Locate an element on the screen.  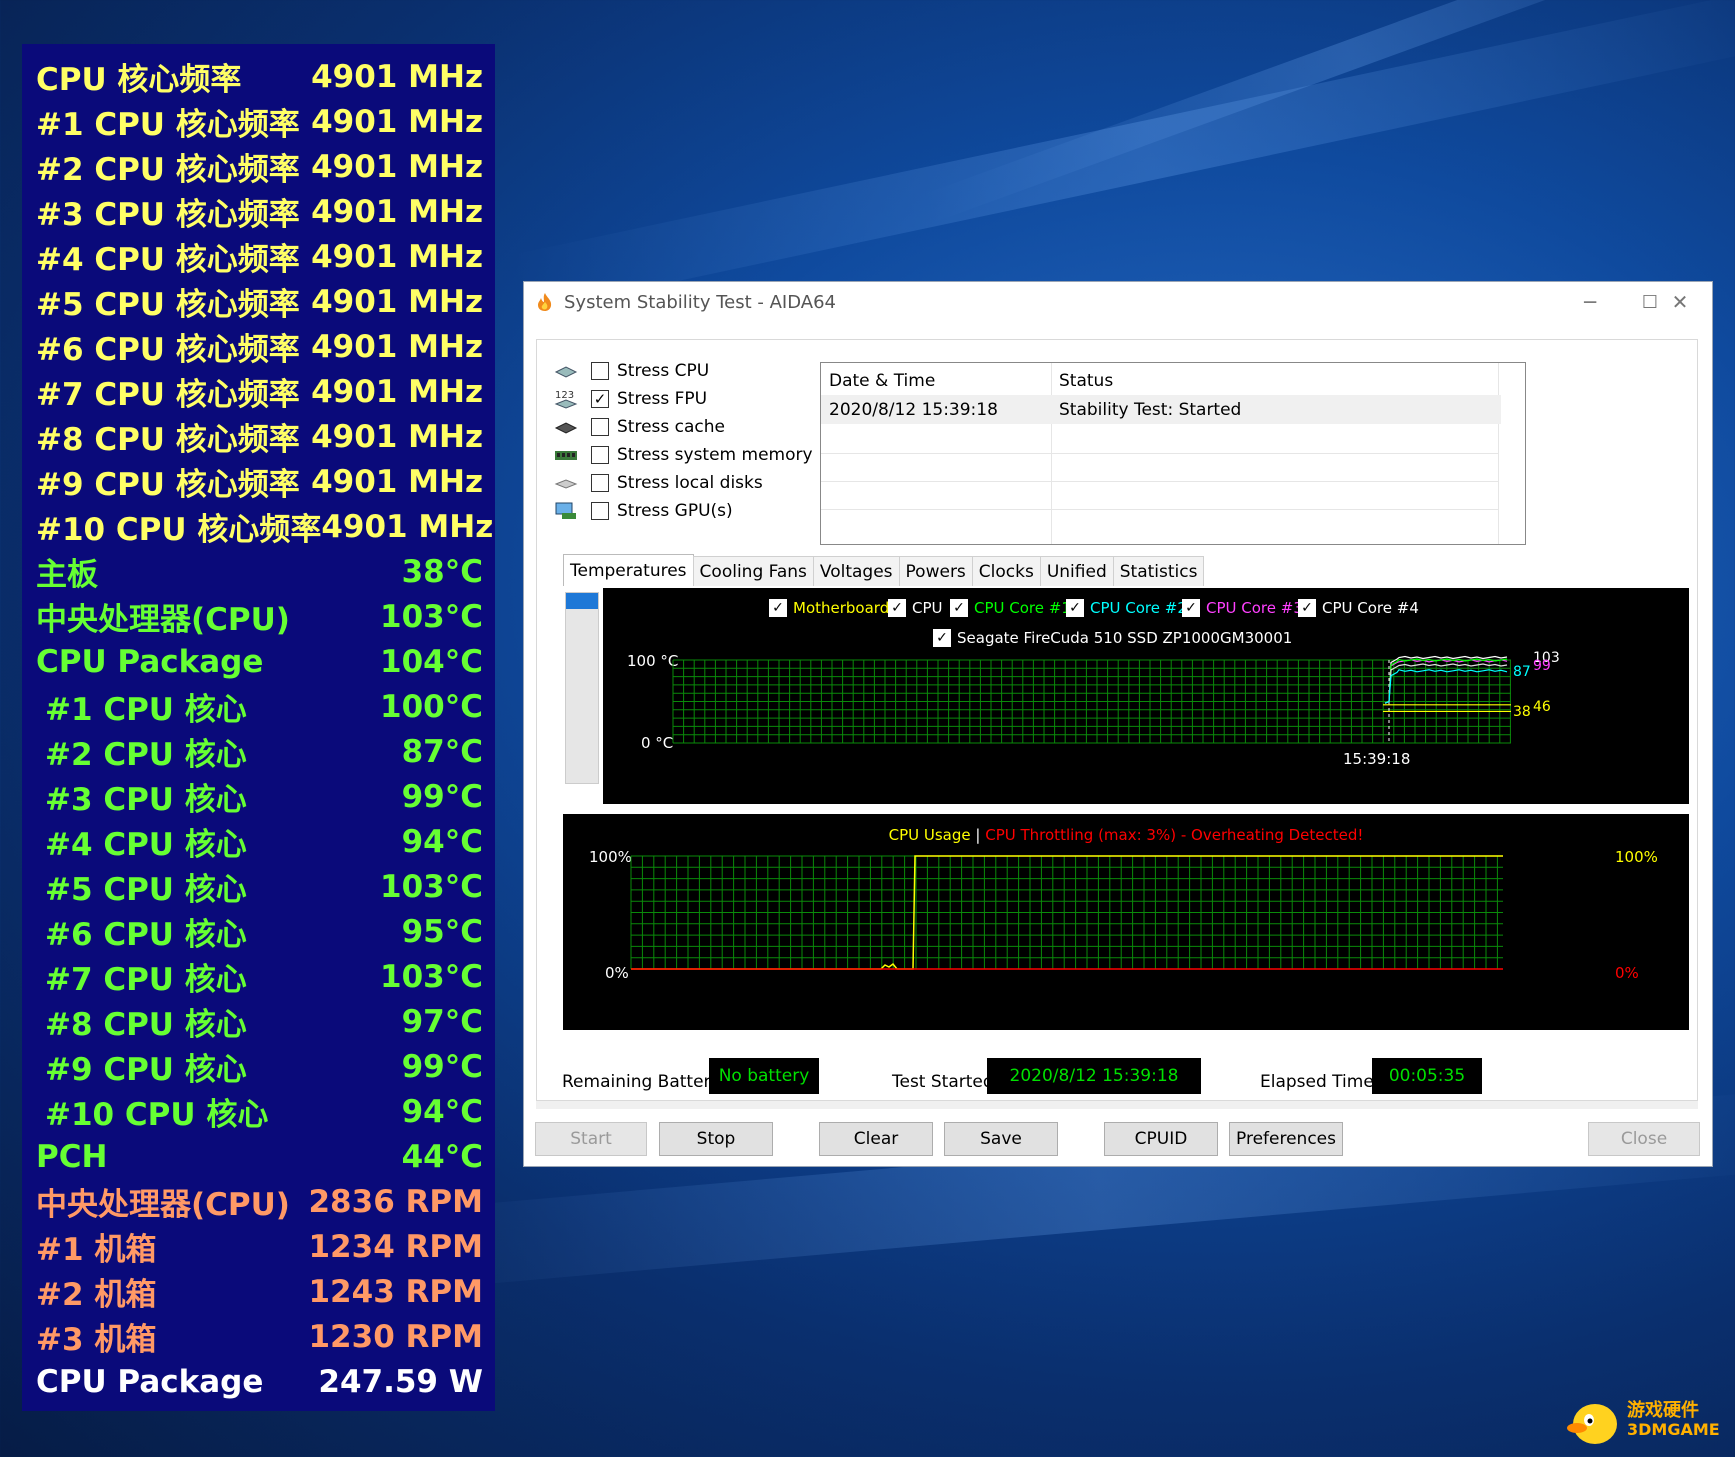
osd-value: 100°C is located at coordinates (431, 706).